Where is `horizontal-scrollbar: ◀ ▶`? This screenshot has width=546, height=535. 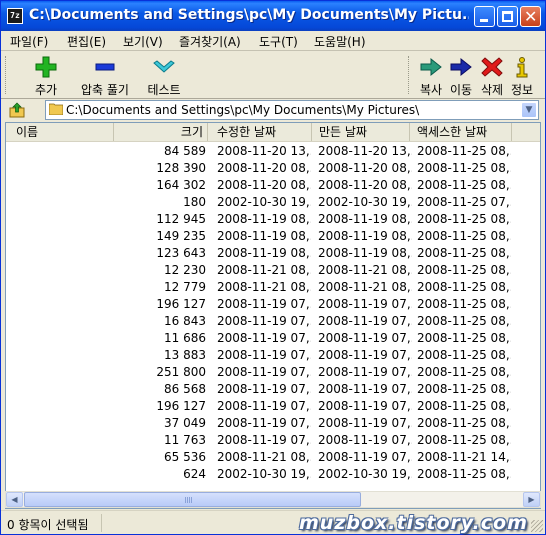
horizontal-scrollbar: ◀ ▶ is located at coordinates (273, 499).